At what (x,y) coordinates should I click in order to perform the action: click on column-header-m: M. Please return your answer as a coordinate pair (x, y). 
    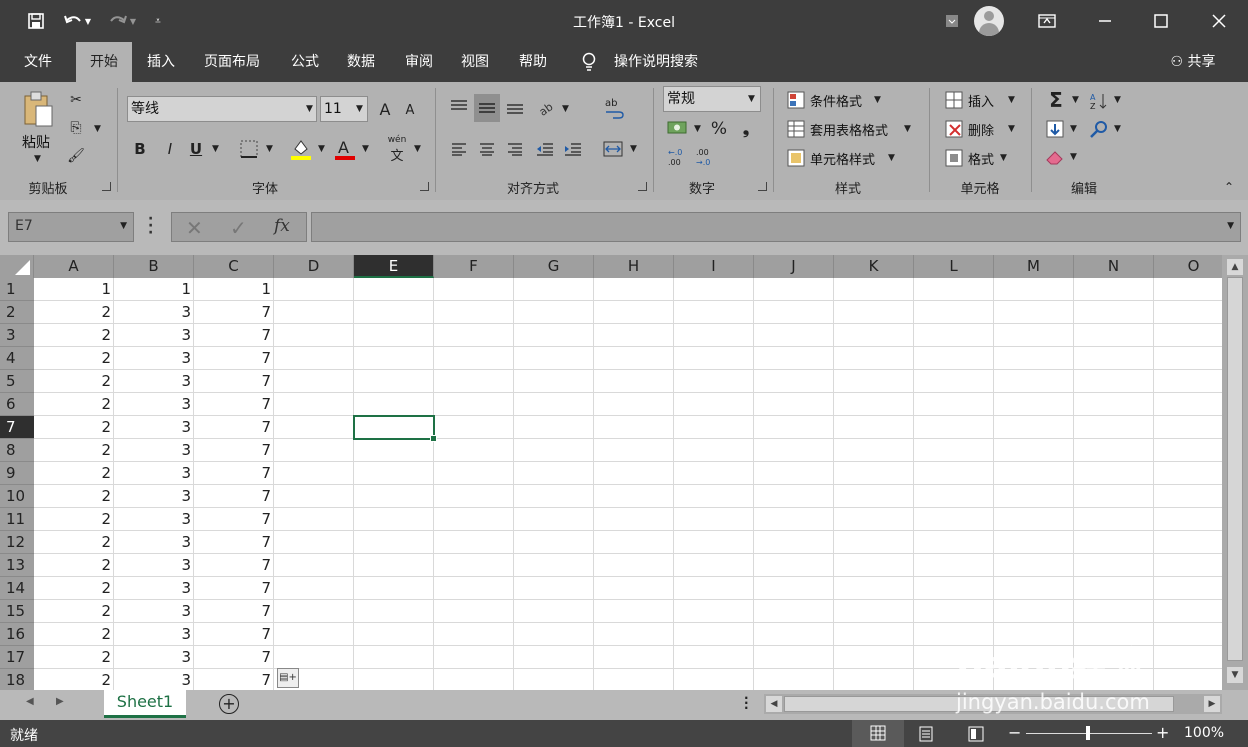
    Looking at the image, I should click on (1034, 266).